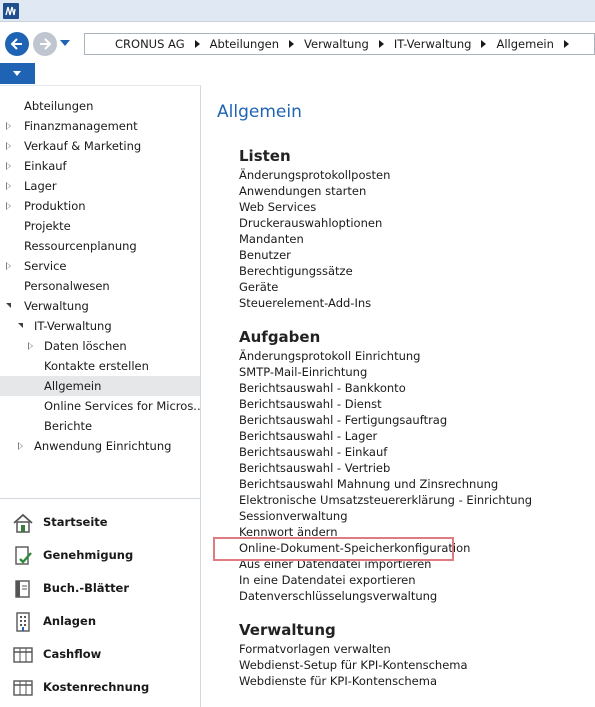  What do you see at coordinates (23, 589) in the screenshot?
I see `journal-book-icon` at bounding box center [23, 589].